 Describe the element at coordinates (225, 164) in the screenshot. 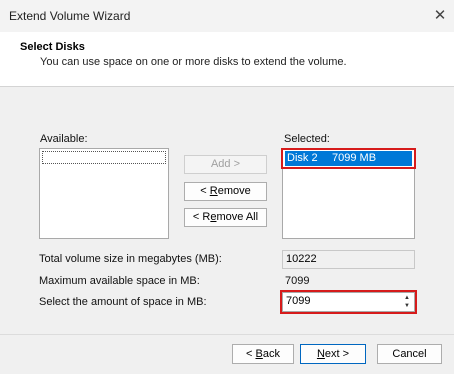

I see `add-button: Add >` at that location.